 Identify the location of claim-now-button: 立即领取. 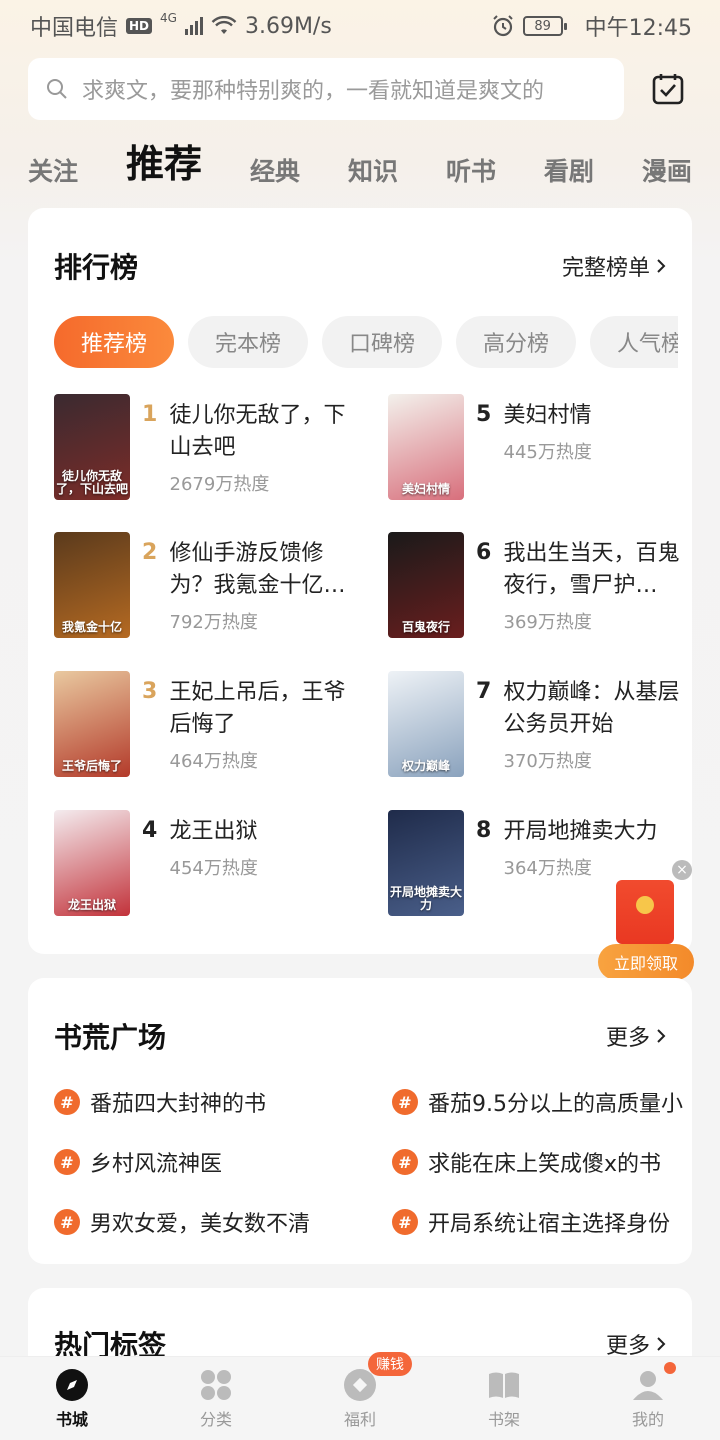
(646, 962).